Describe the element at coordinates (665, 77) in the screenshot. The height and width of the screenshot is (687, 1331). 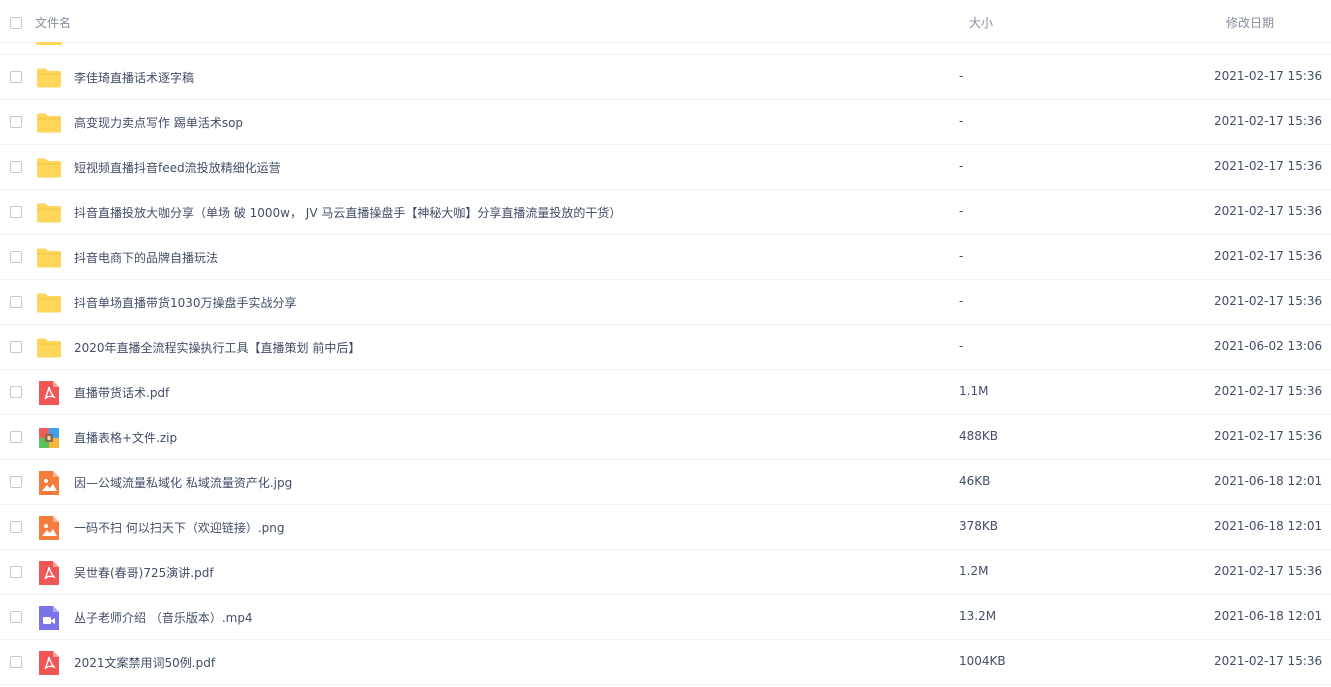
I see `file-row: 李佳琦直播话术逐字稿 - 2021-02-17 15:36` at that location.